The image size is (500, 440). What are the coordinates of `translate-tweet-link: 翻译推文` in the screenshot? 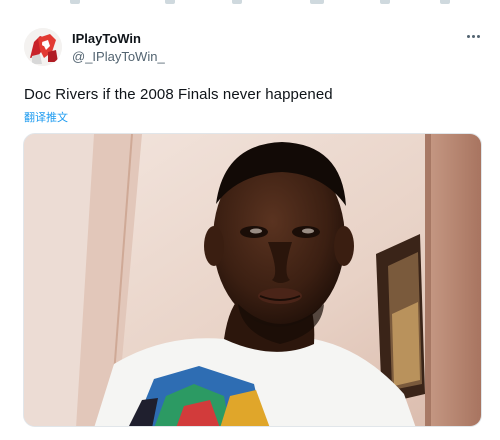 It's located at (46, 117).